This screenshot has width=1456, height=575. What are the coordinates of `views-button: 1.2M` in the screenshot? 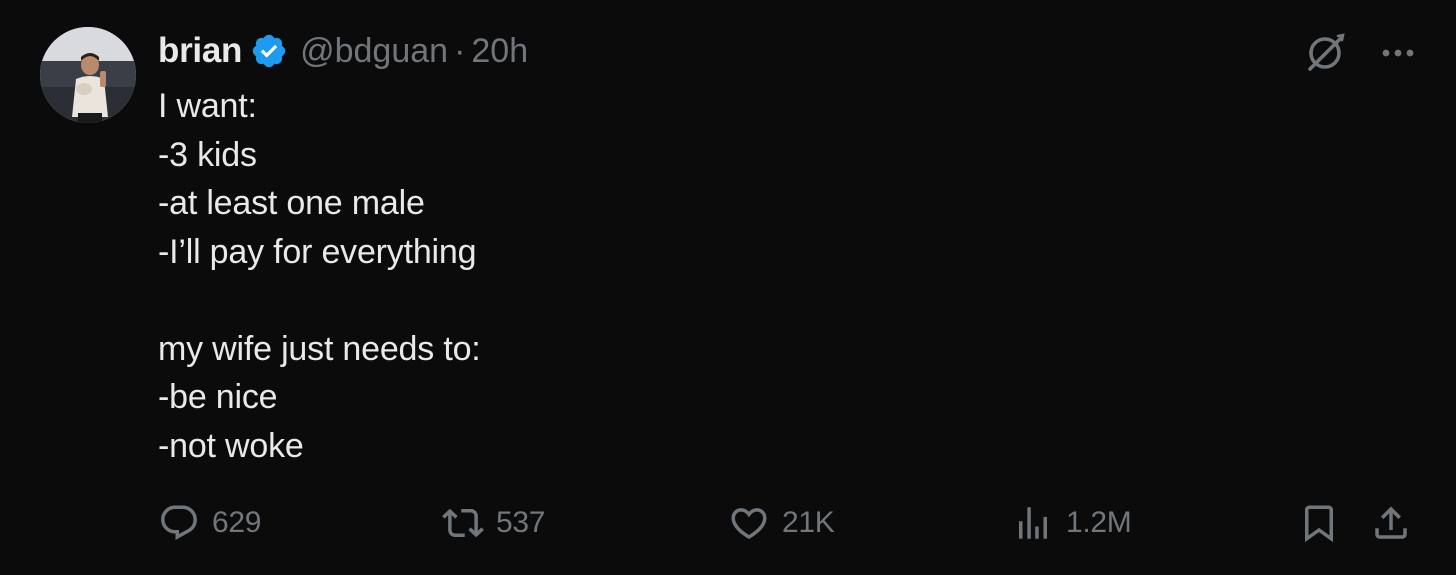 It's located at (1072, 523).